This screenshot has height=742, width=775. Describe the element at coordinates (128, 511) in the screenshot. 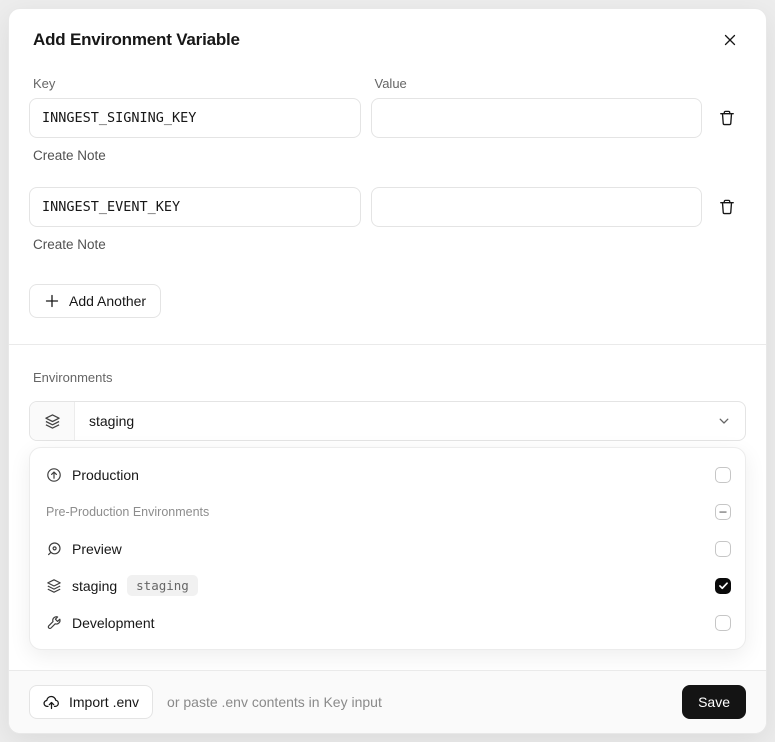

I see `pre-production-group-label: Pre-Production Environments` at that location.